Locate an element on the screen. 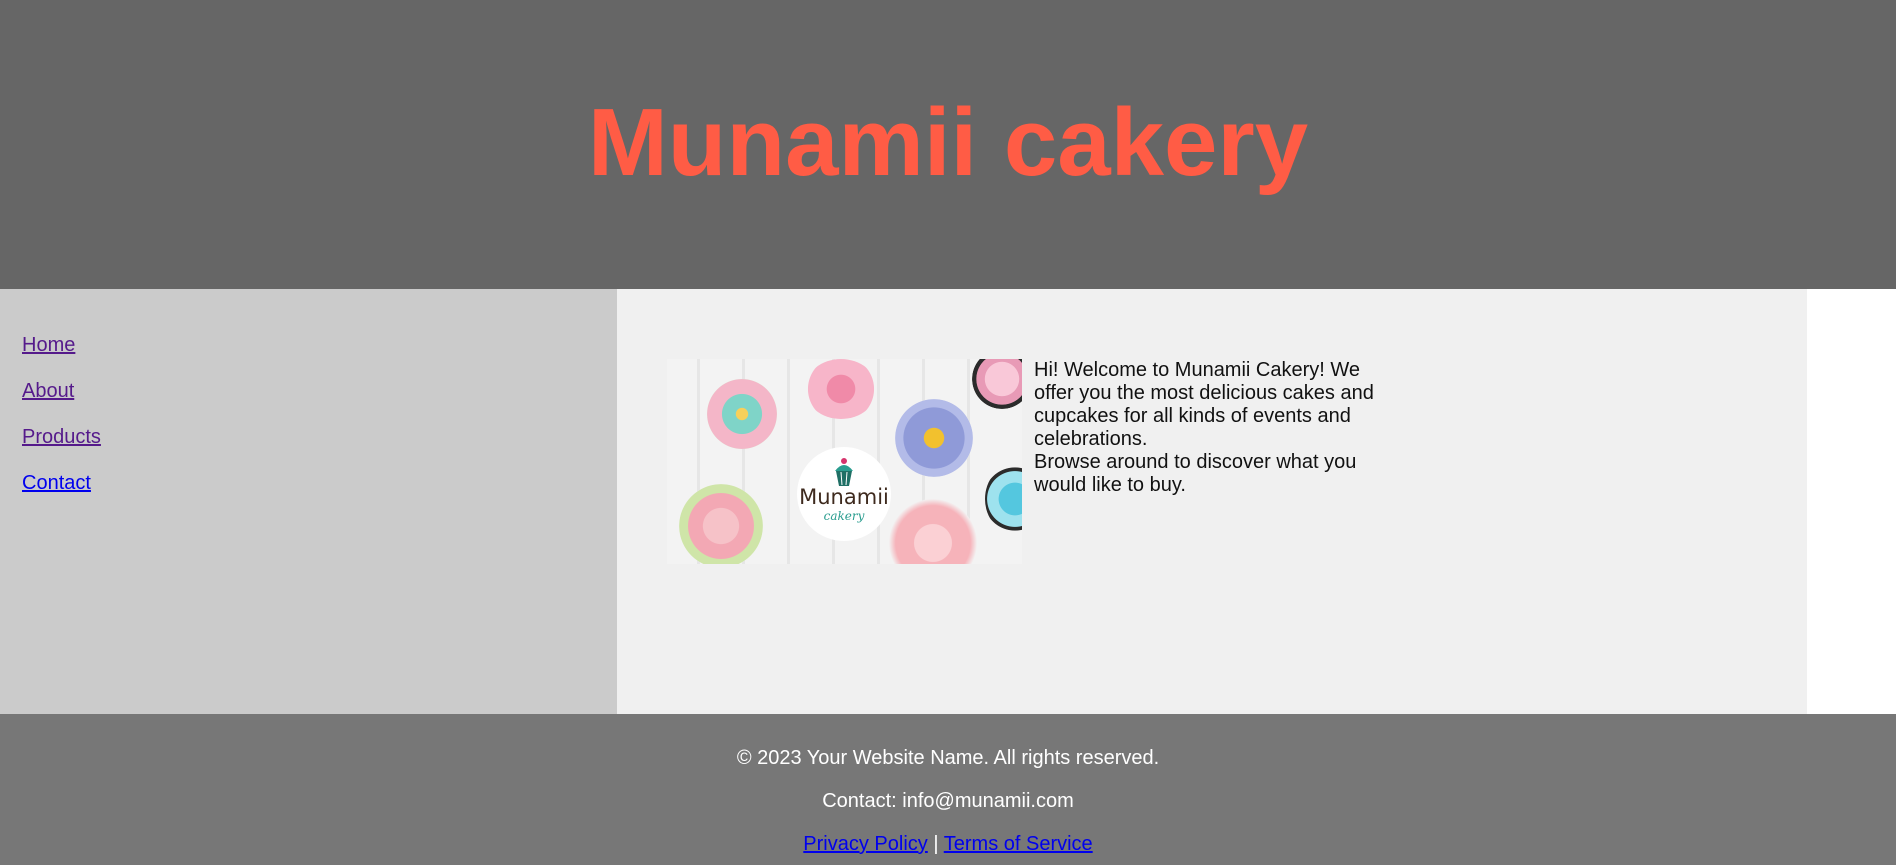  nav-item-products: Products is located at coordinates (61, 449).